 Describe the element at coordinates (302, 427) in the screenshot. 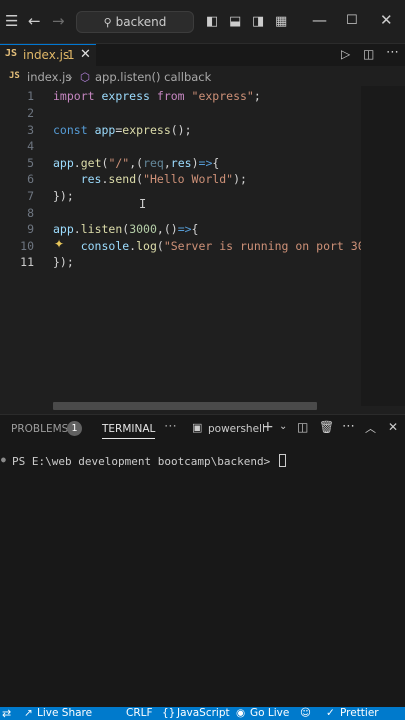

I see `split-terminal-icon: ◫` at that location.